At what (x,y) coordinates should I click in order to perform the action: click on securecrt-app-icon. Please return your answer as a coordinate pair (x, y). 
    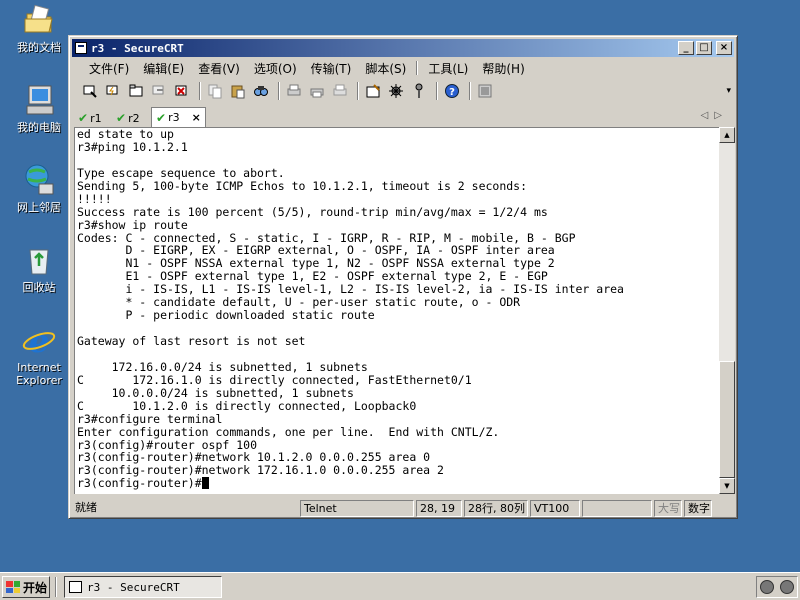
    Looking at the image, I should click on (75, 587).